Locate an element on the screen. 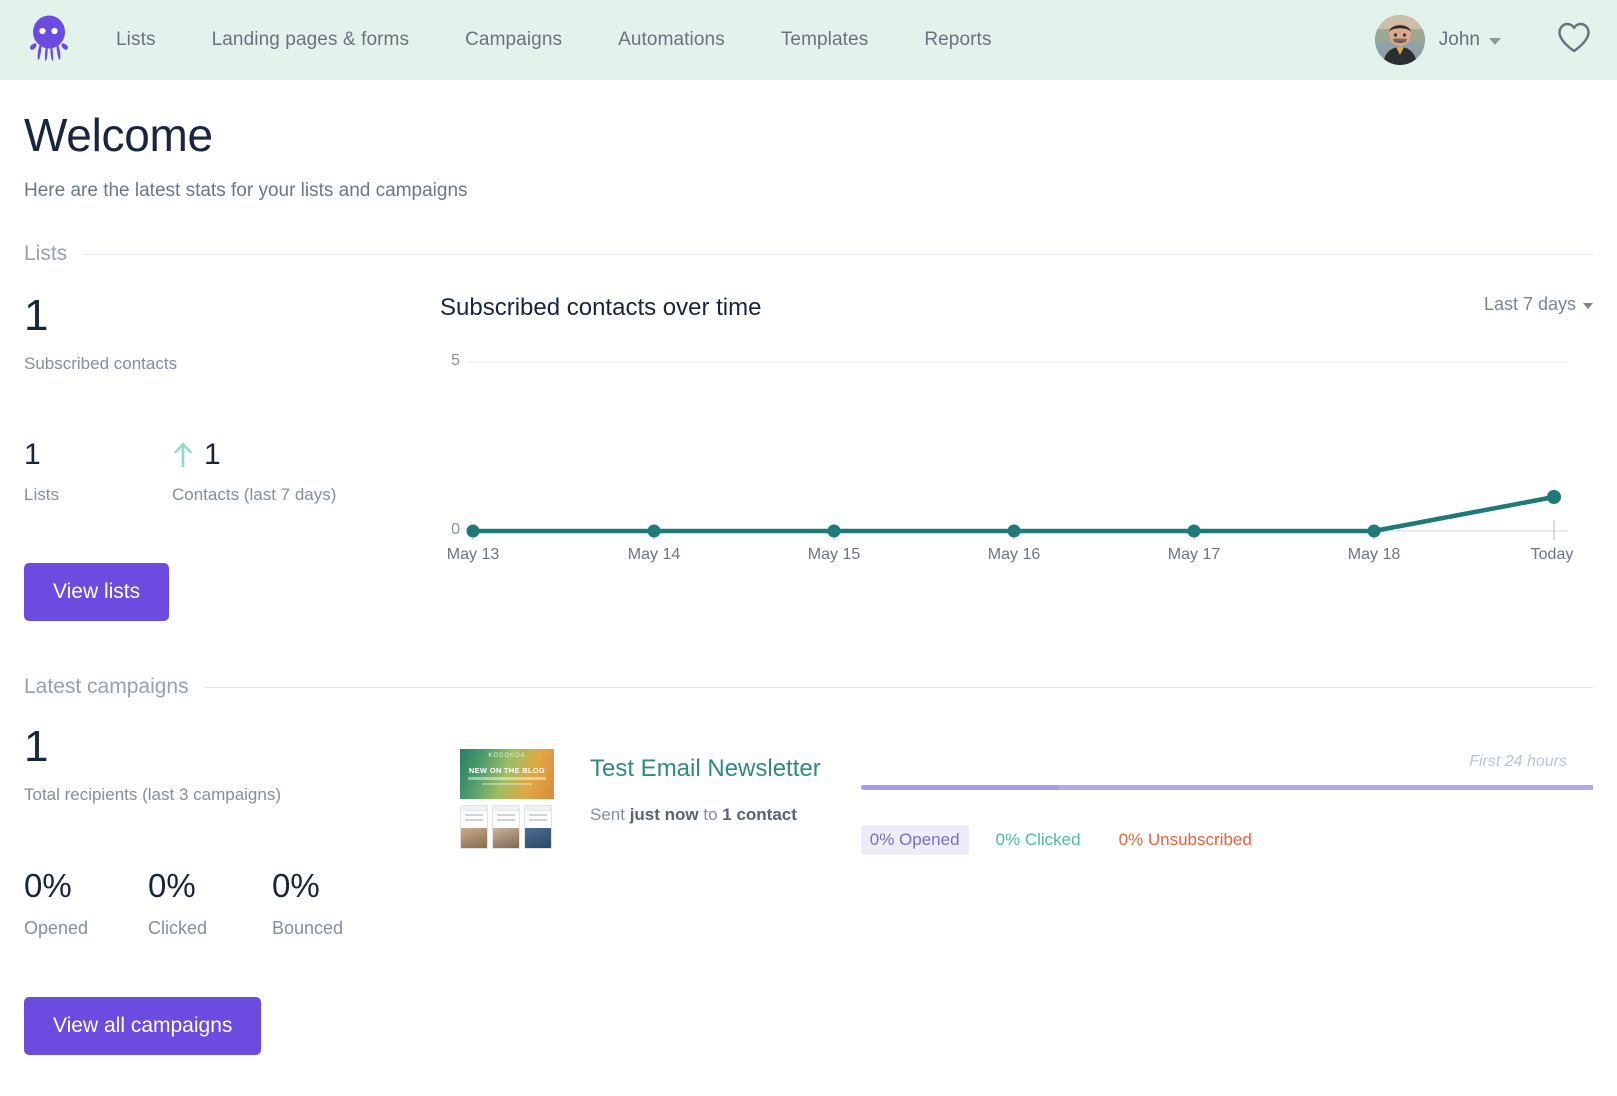  thumbnail-brand: KODOKOA is located at coordinates (507, 756).